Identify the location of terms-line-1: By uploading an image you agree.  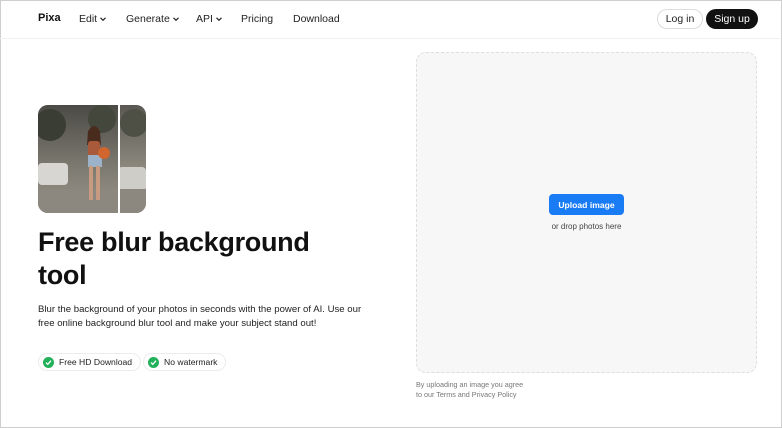
(470, 384).